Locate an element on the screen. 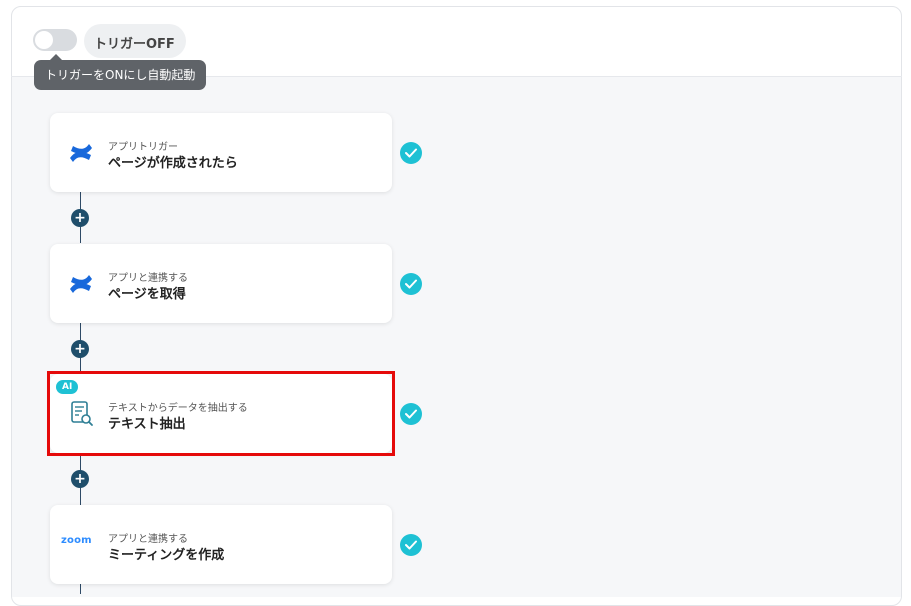 The image size is (911, 606). zoom-icon: zoom is located at coordinates (76, 540).